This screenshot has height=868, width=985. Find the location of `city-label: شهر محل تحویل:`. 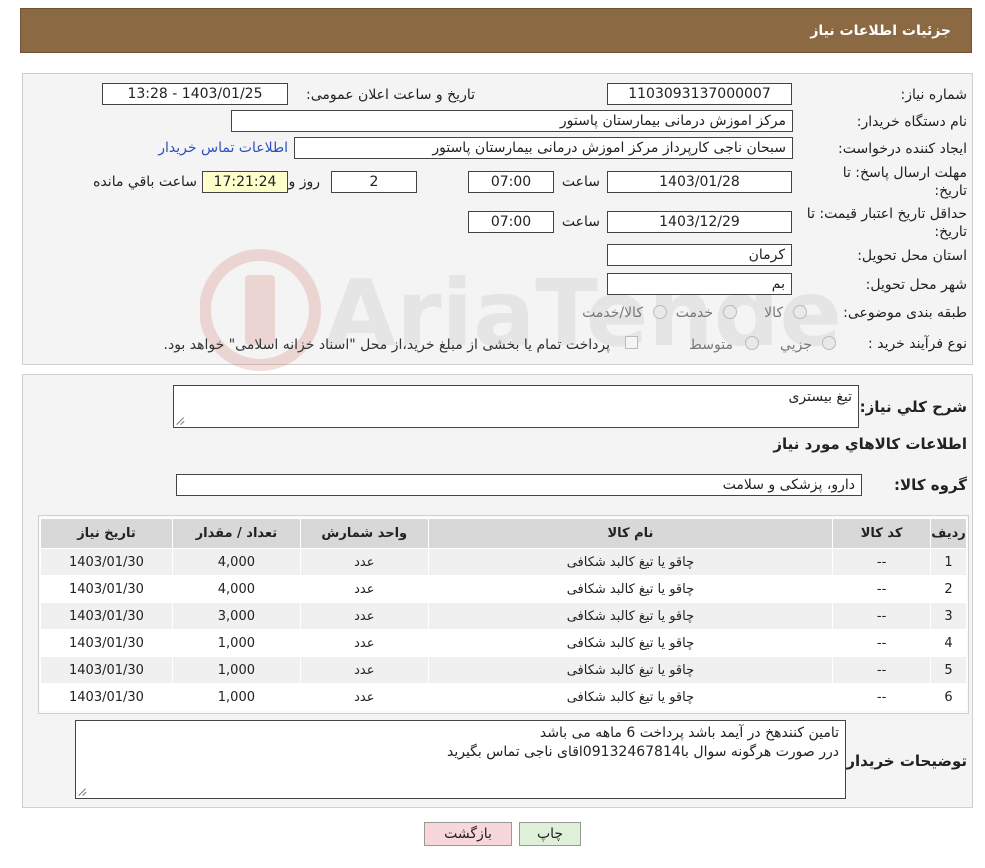

city-label: شهر محل تحویل: is located at coordinates (916, 285).